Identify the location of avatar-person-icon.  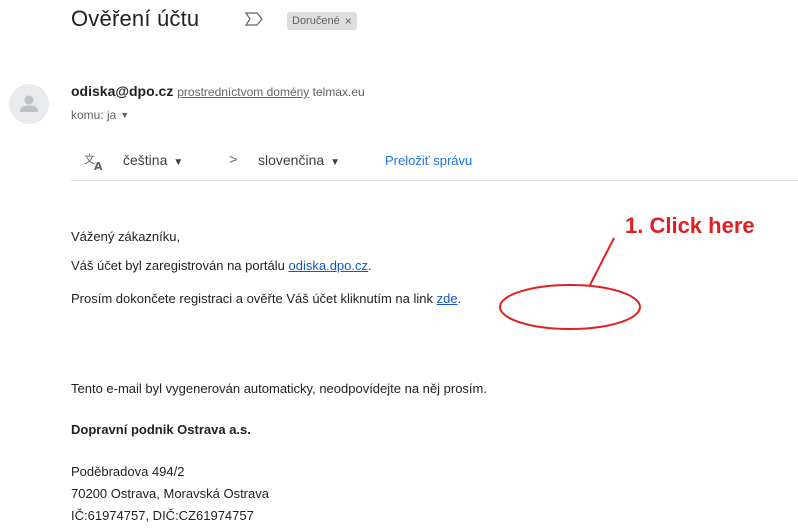
(29, 103).